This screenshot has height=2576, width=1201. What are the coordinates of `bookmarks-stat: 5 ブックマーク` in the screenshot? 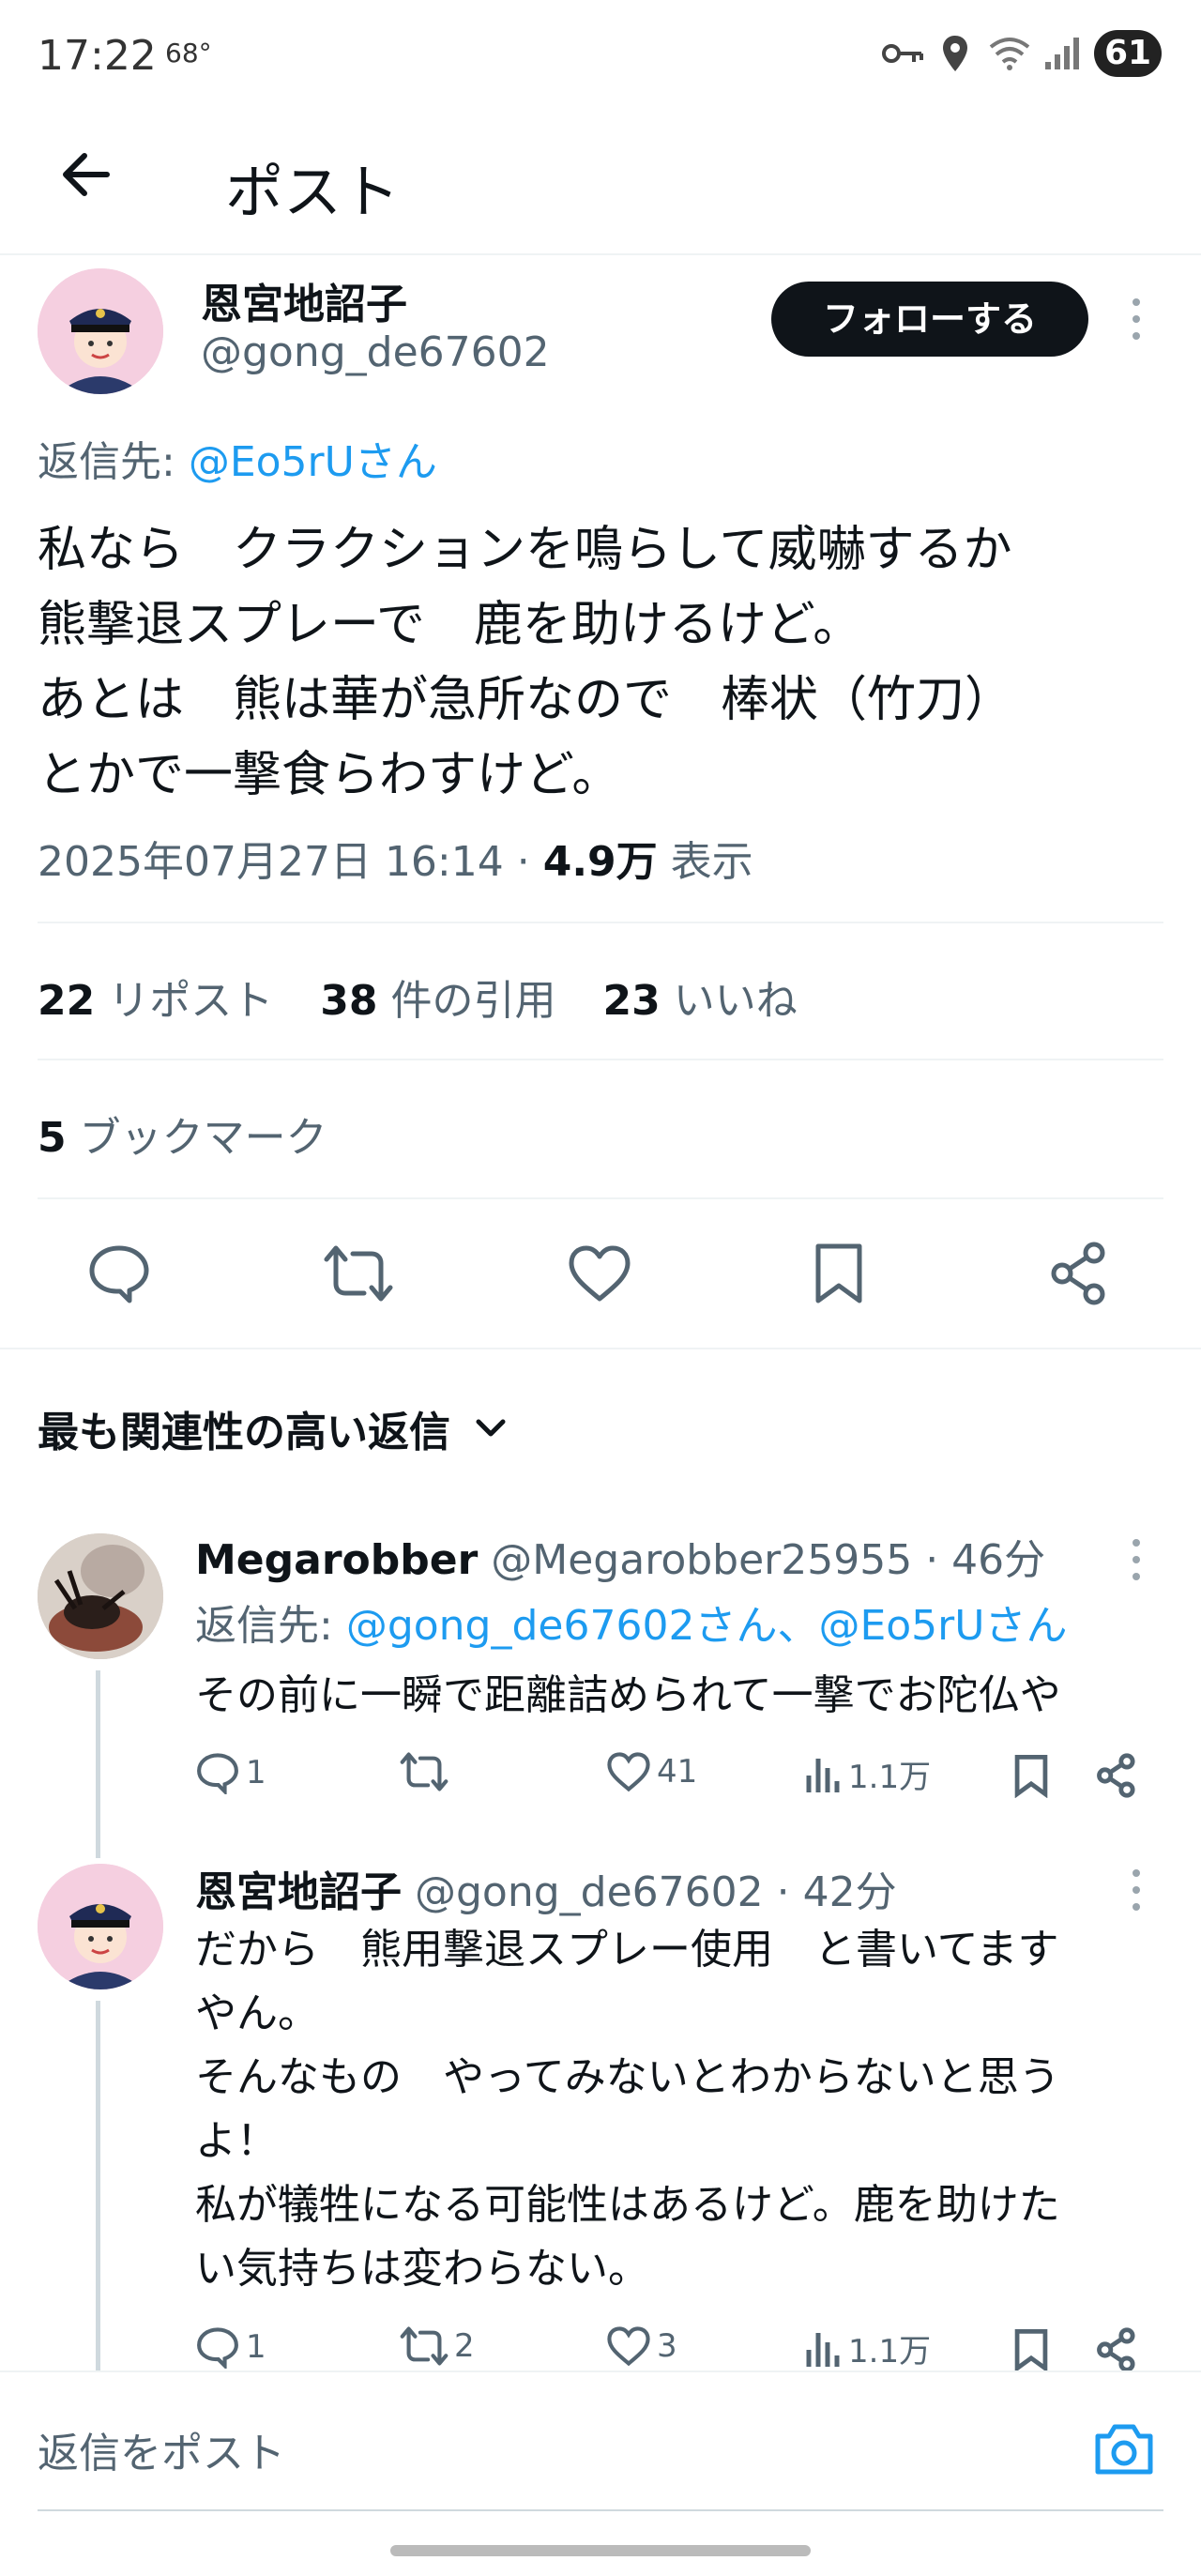 It's located at (182, 1134).